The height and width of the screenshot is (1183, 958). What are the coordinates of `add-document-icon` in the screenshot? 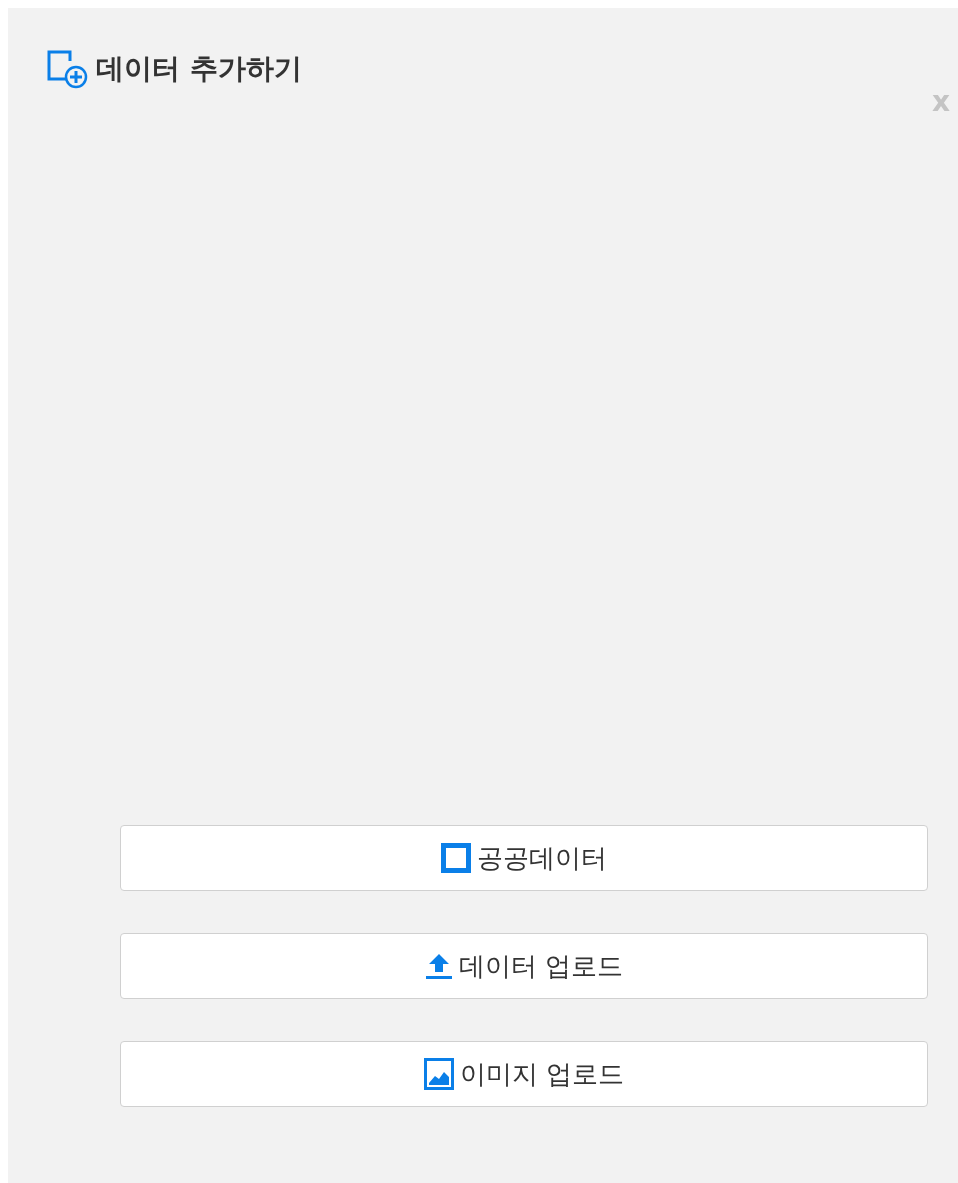 It's located at (68, 69).